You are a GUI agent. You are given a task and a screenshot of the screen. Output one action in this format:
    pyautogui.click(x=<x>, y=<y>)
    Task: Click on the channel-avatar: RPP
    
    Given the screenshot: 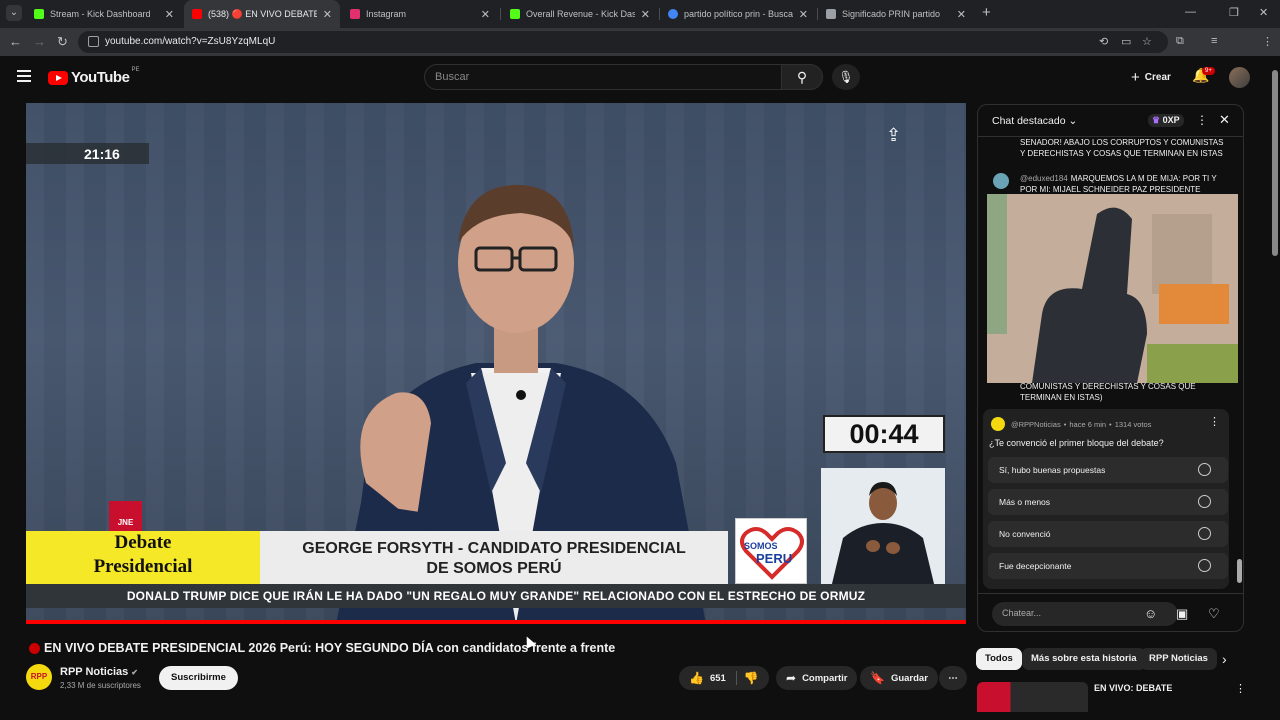 What is the action you would take?
    pyautogui.click(x=39, y=677)
    